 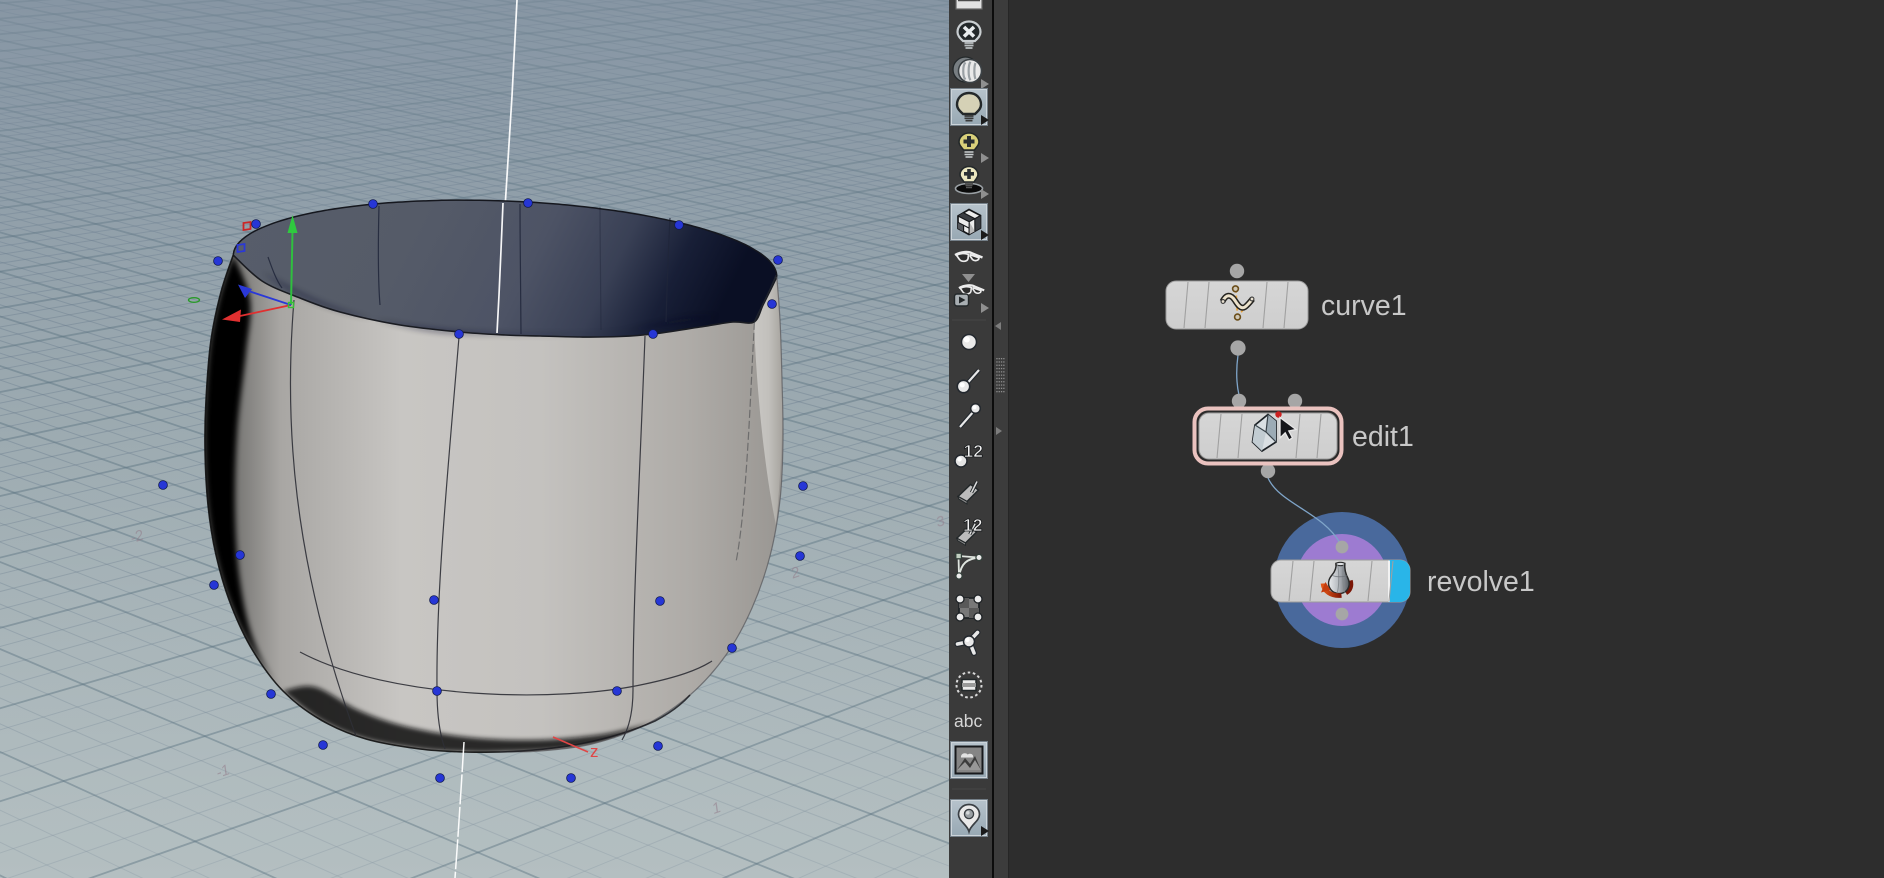 I want to click on svg-text: edit1, so click(x=1383, y=437).